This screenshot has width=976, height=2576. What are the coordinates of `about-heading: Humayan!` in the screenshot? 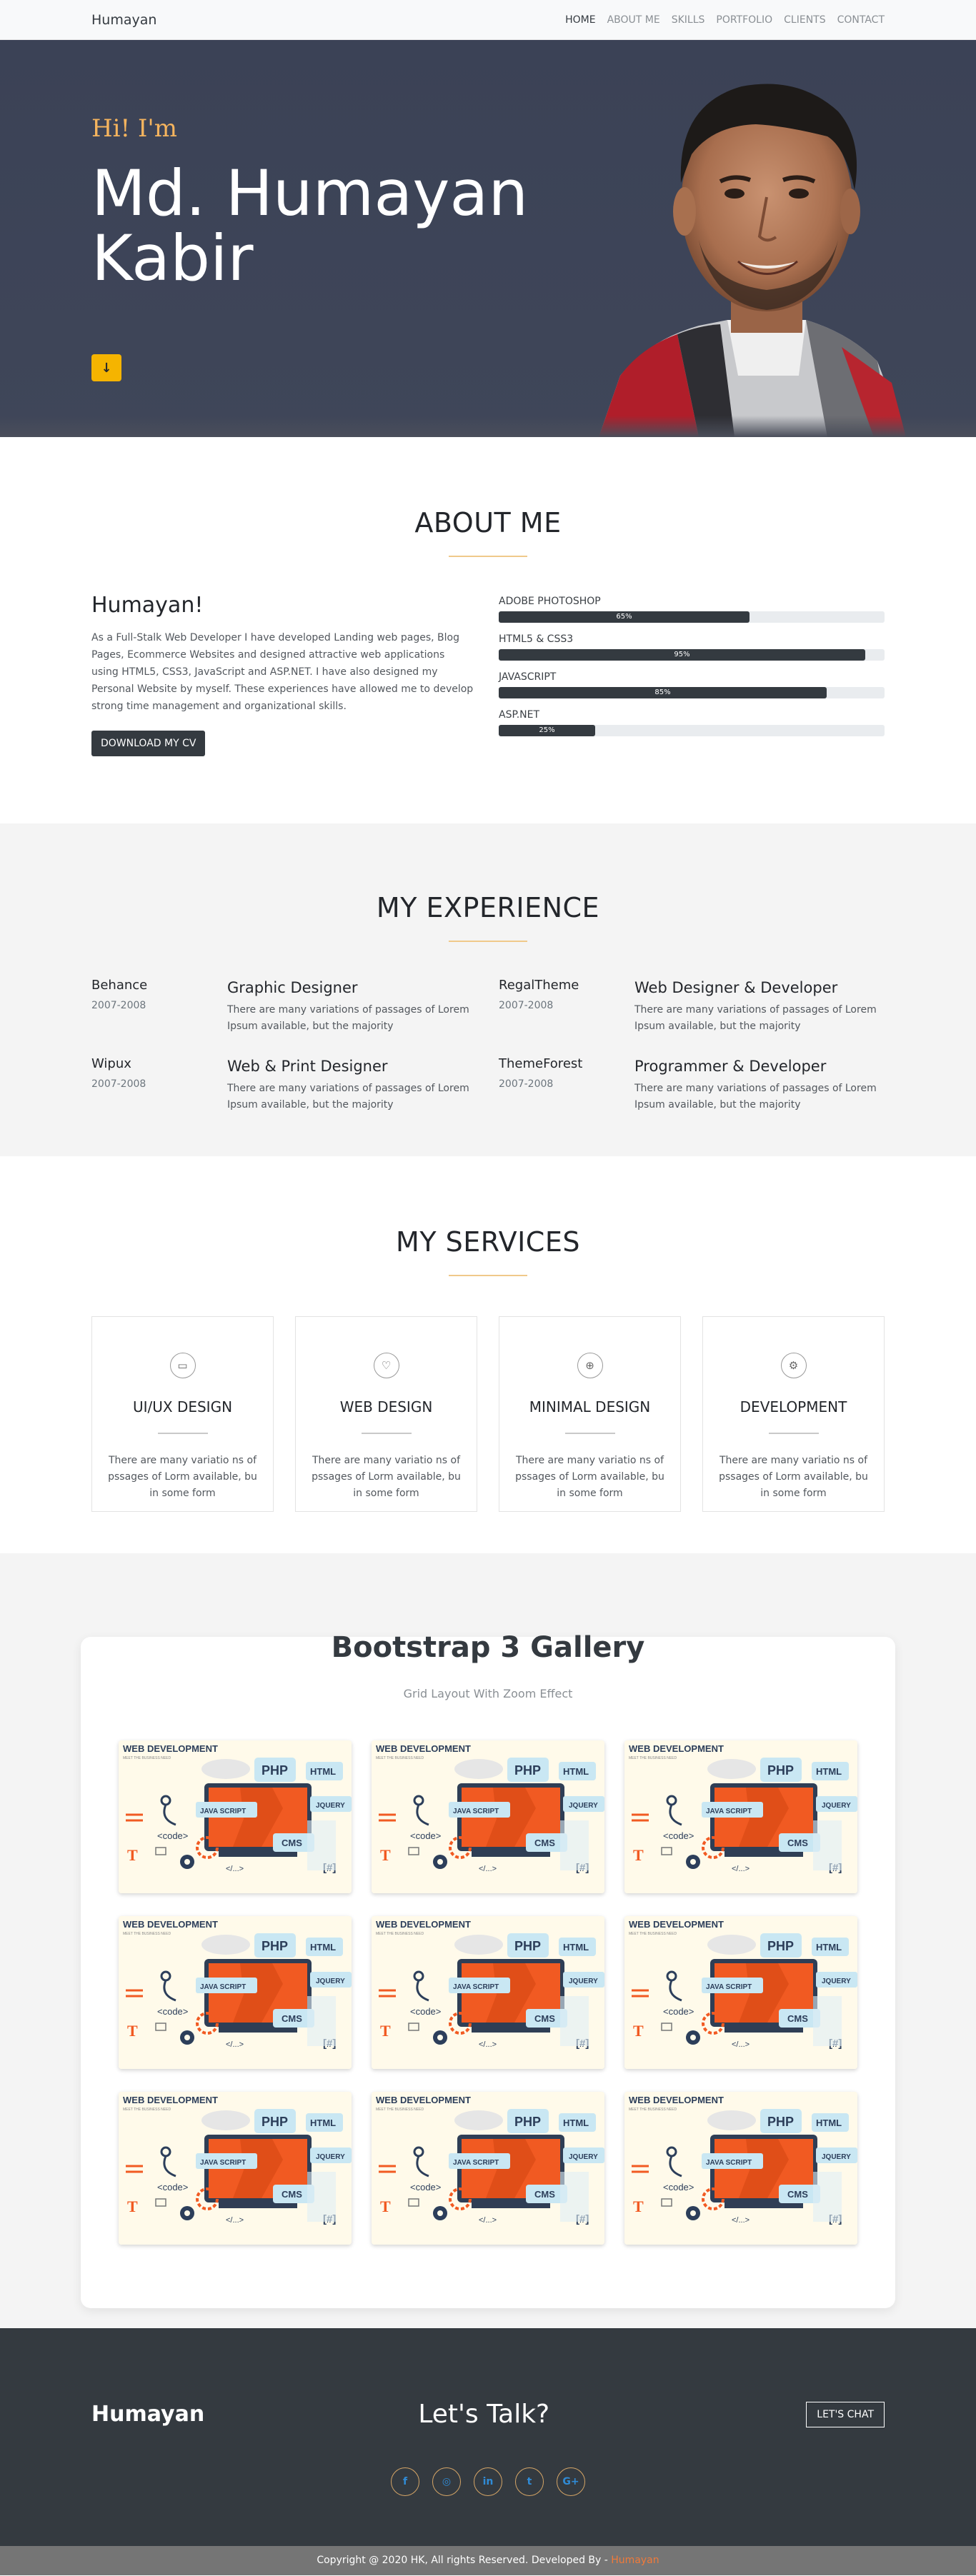 It's located at (147, 605).